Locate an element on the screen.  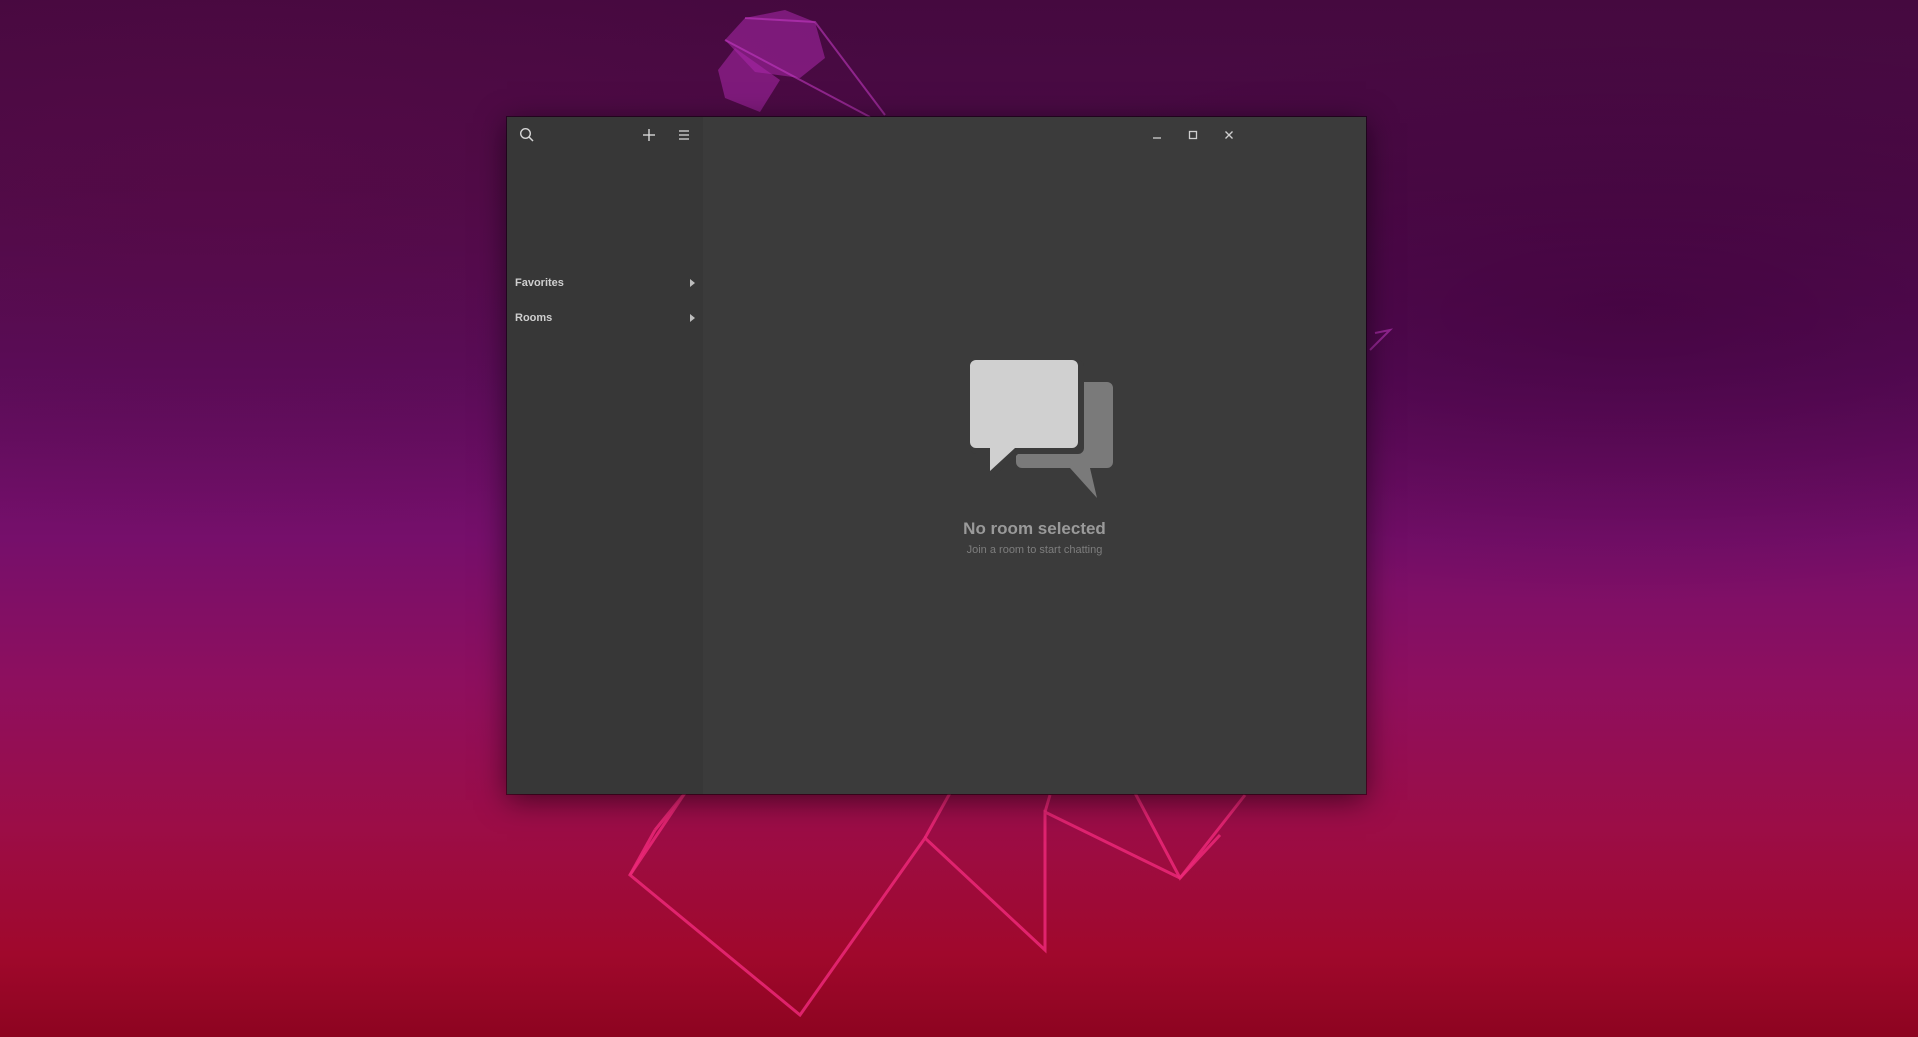
section-favorites: Favorites is located at coordinates (605, 284).